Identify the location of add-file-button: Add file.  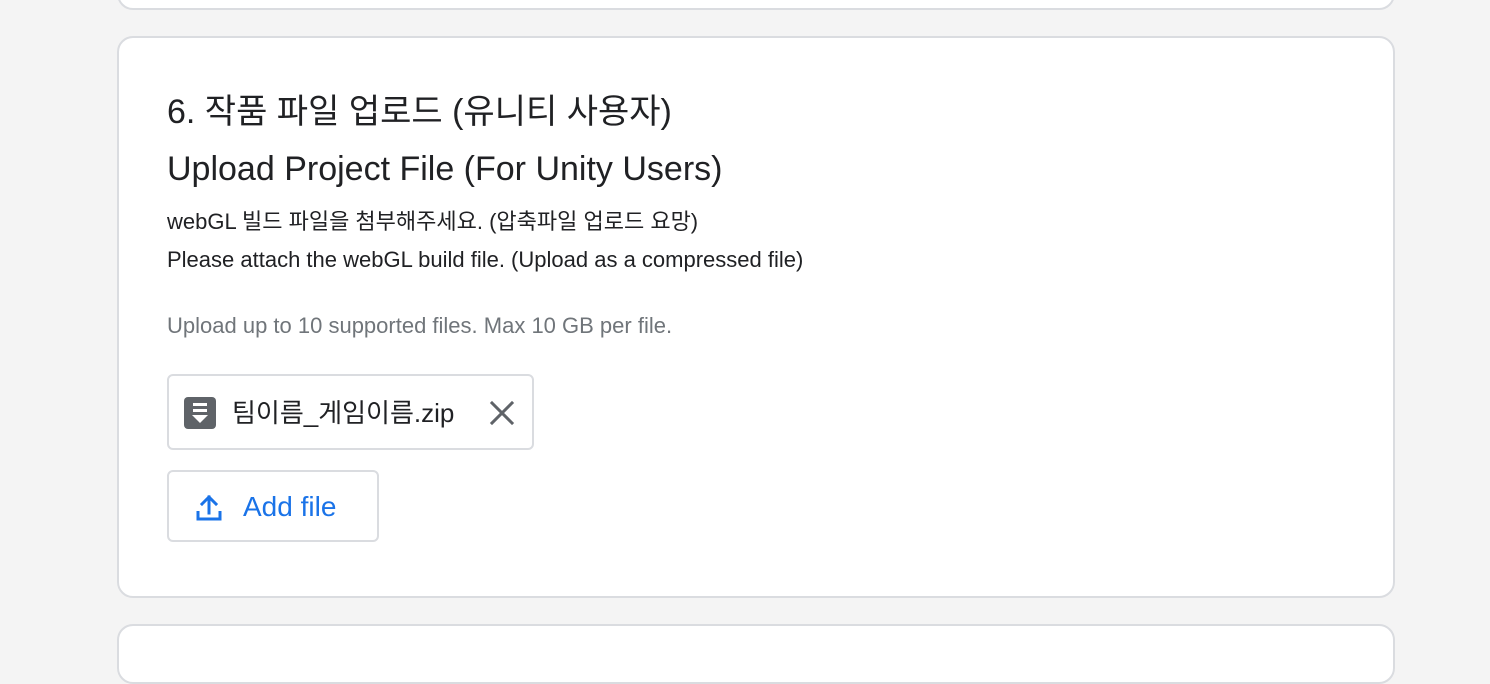
(273, 506).